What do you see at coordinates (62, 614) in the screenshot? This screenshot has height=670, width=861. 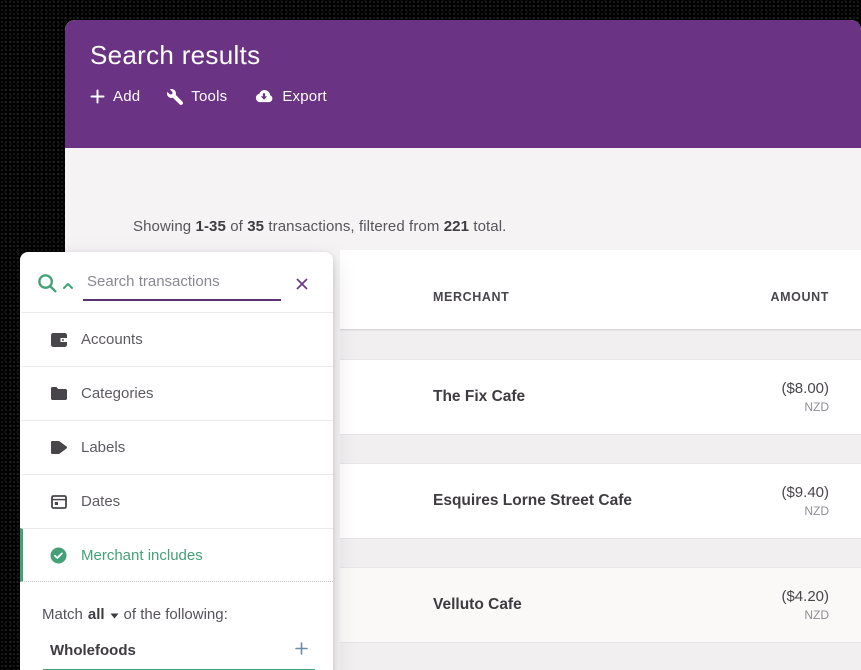 I see `match-prefix: Match` at bounding box center [62, 614].